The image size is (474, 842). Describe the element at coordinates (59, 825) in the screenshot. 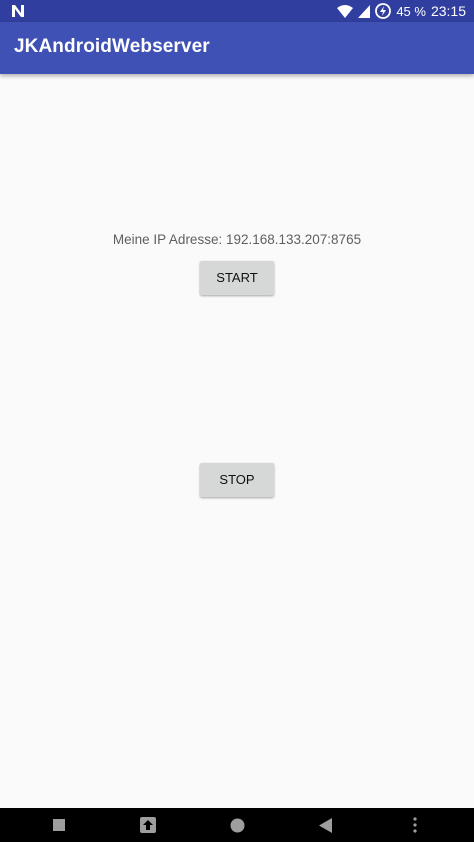

I see `square-icon` at that location.